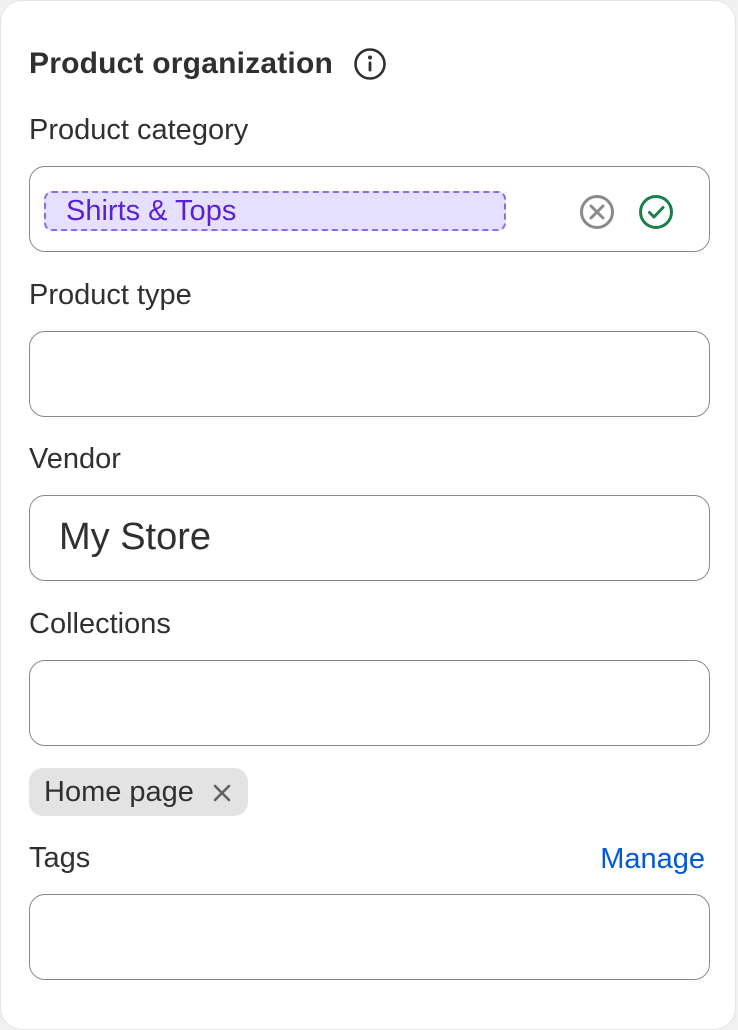 The width and height of the screenshot is (738, 1030). Describe the element at coordinates (151, 211) in the screenshot. I see `category-suggestion-text: Shirts & Tops` at that location.